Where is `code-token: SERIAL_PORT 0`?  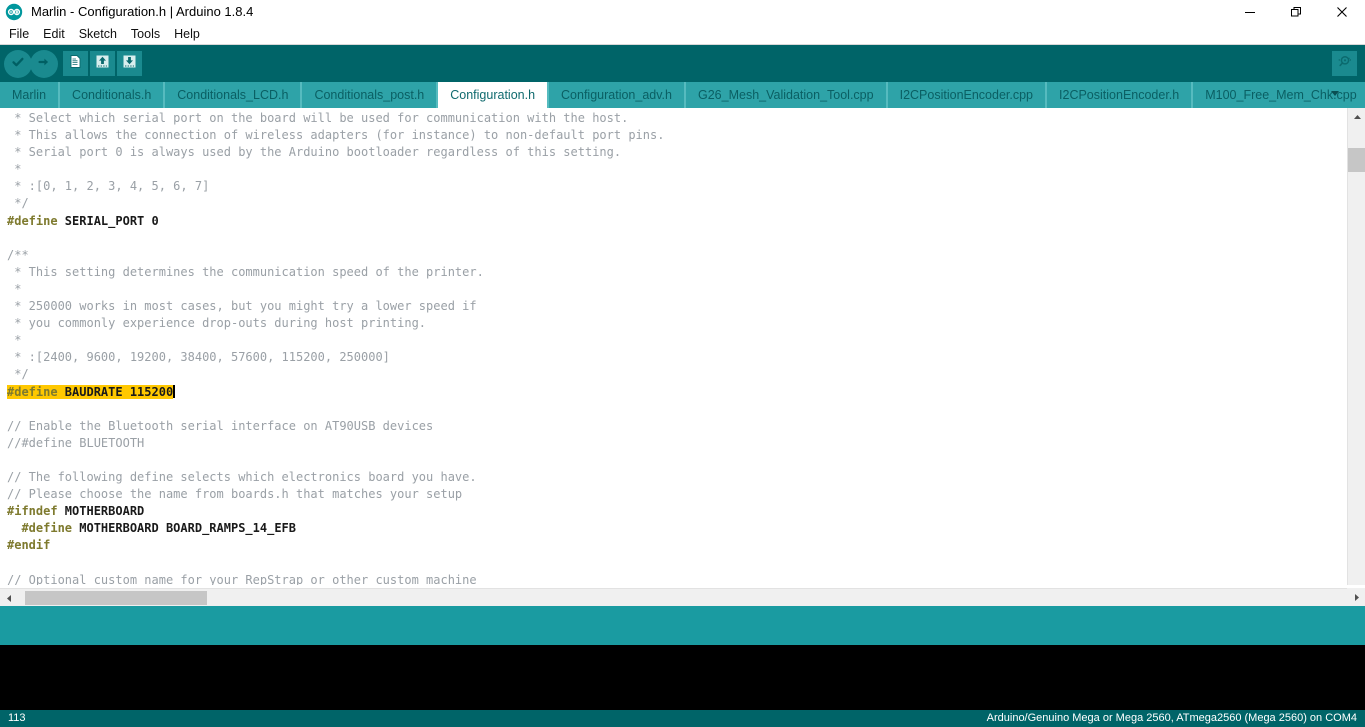
code-token: SERIAL_PORT 0 is located at coordinates (111, 220).